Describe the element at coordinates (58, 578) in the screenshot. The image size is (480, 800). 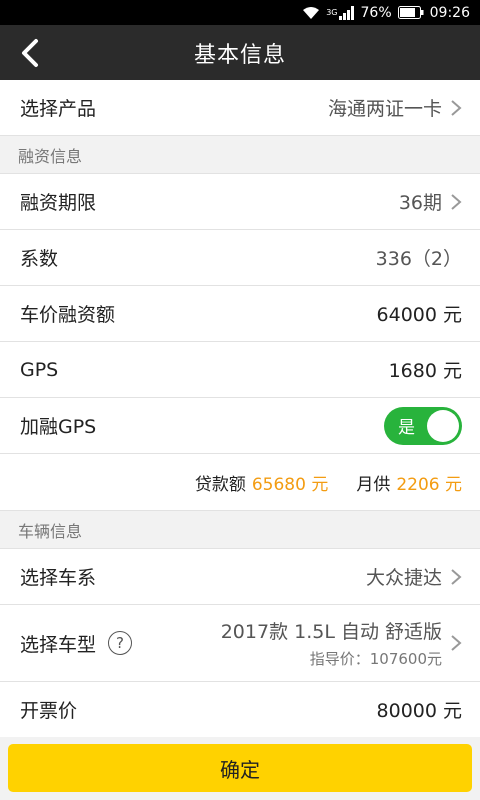
I see `vehicle-series-label: 选择车系` at that location.